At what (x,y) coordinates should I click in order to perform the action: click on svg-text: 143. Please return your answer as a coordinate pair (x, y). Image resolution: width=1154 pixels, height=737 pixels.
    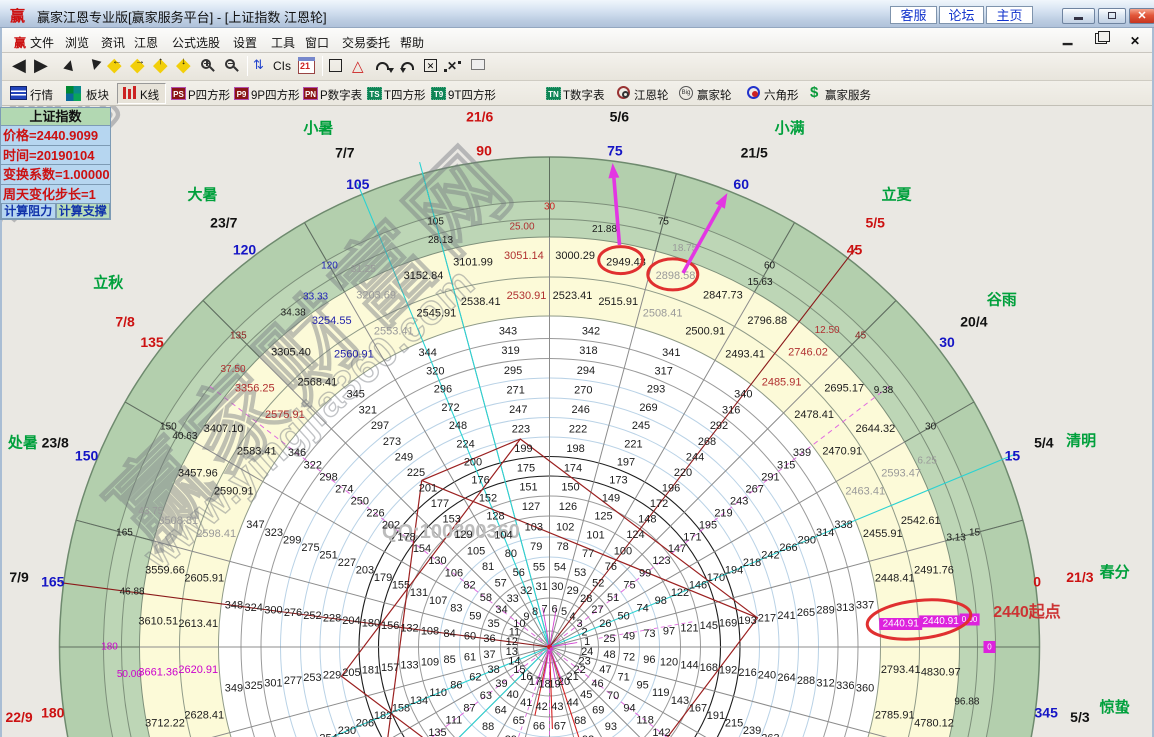
    Looking at the image, I should click on (680, 701).